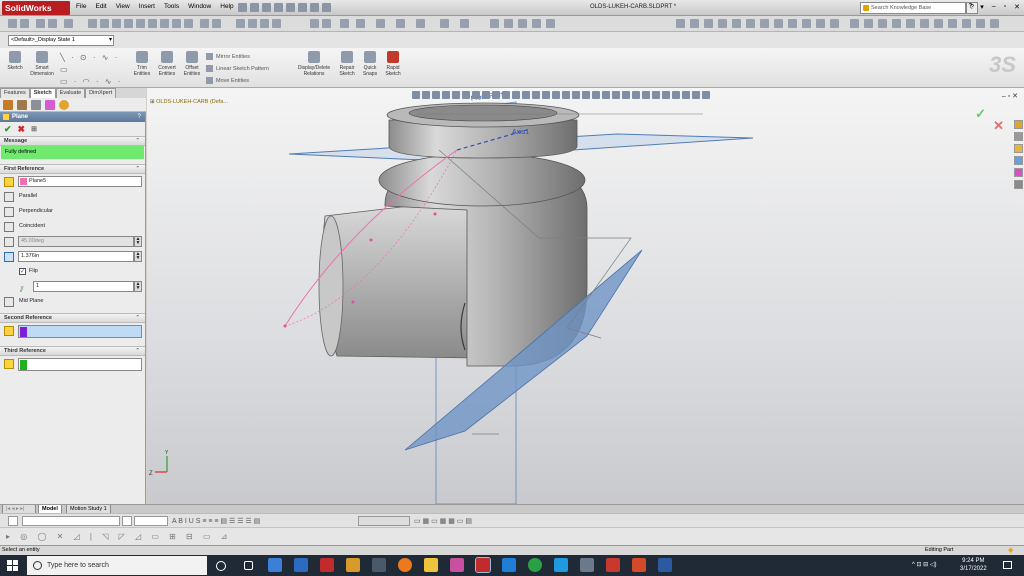  What do you see at coordinates (314, 64) in the screenshot?
I see `display-delete-relations-command: Display/Delete Relations` at bounding box center [314, 64].